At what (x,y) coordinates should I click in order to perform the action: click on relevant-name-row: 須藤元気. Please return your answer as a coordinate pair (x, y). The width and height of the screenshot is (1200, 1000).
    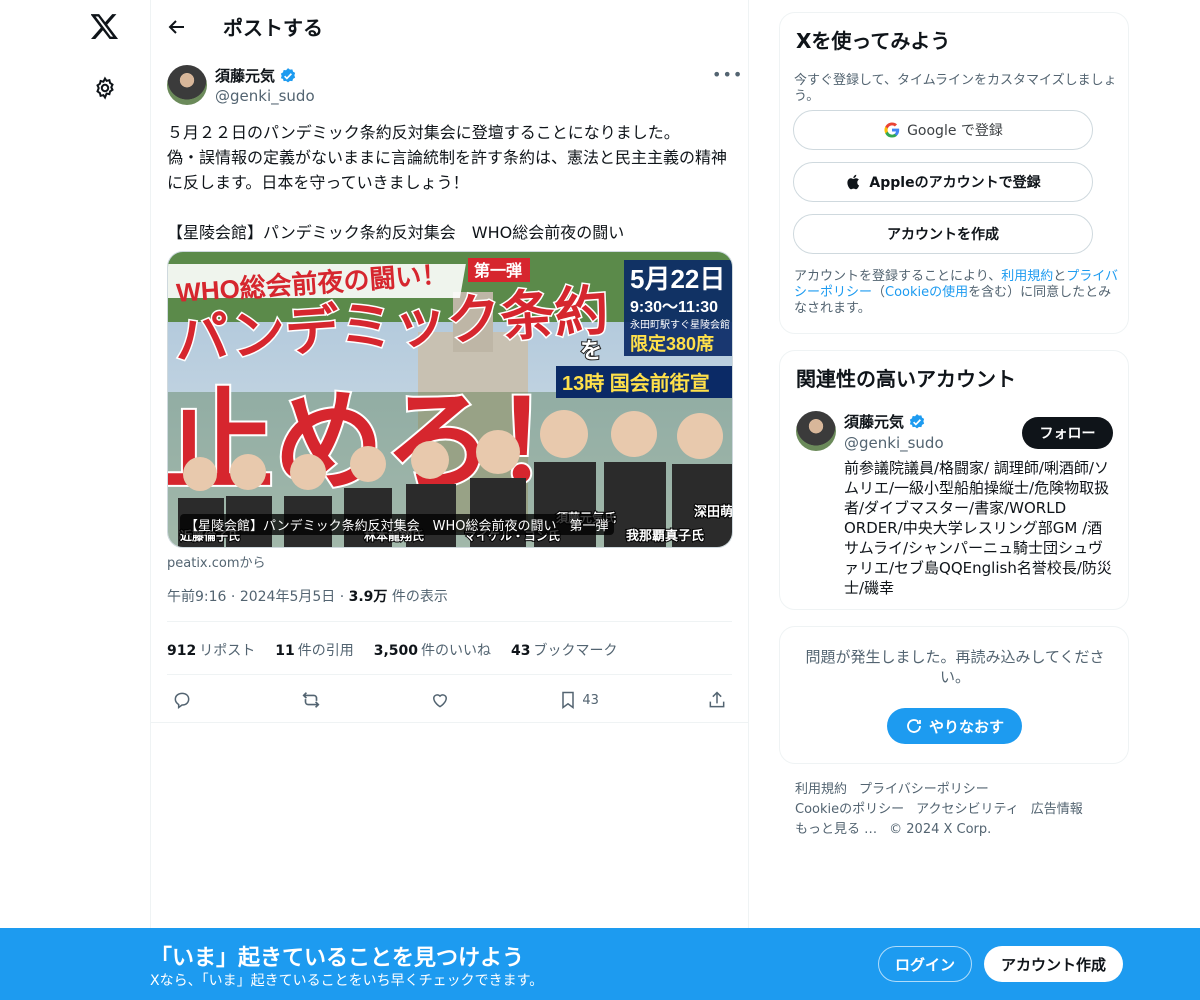
    Looking at the image, I should click on (885, 421).